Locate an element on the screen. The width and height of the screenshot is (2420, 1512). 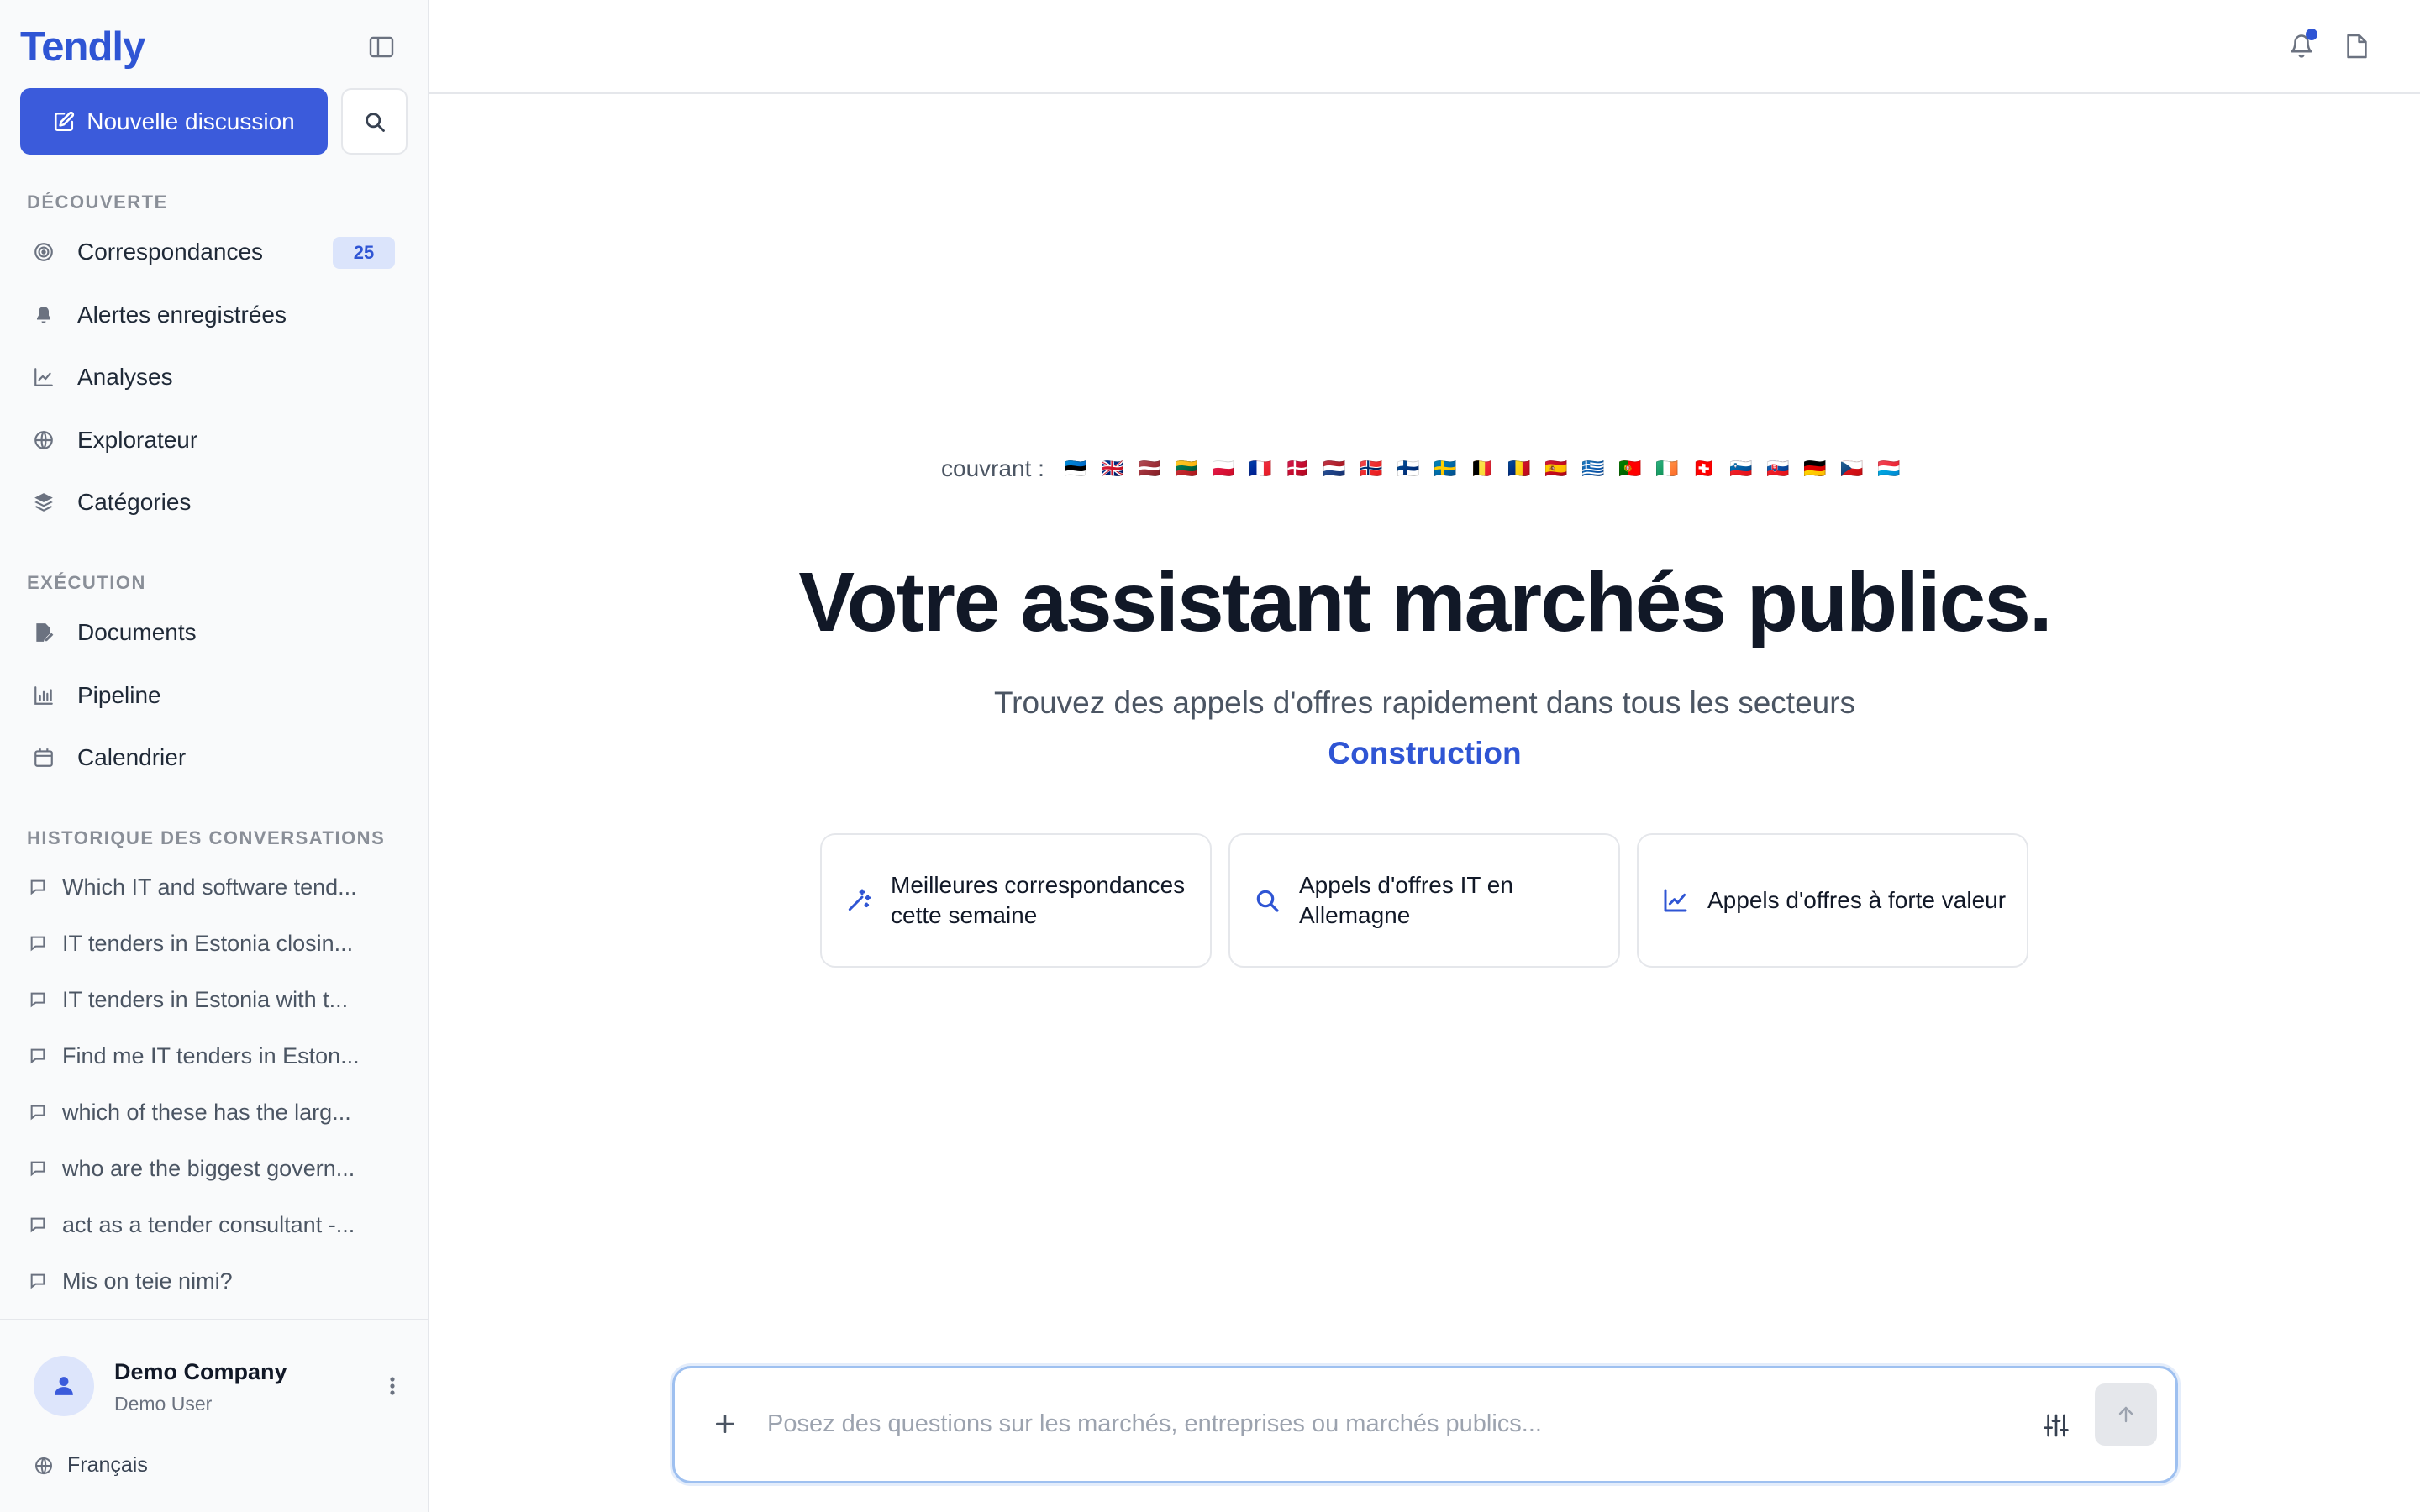
sidebar-item-label: Explorateur is located at coordinates (138, 440).